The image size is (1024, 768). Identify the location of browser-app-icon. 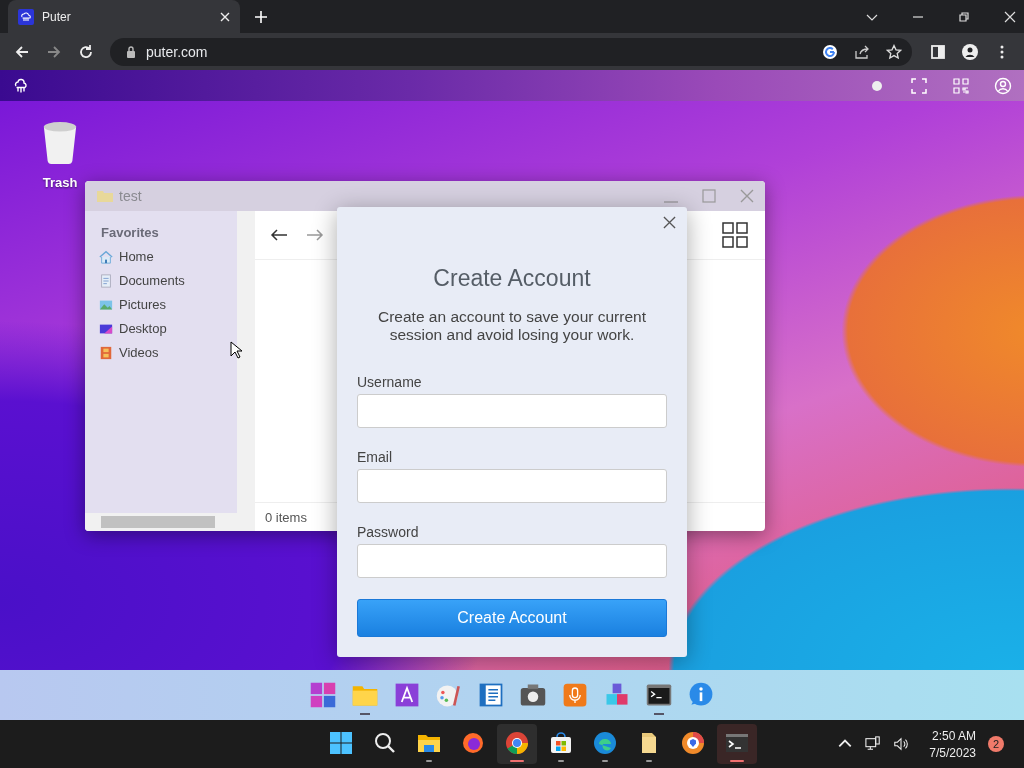
(692, 743).